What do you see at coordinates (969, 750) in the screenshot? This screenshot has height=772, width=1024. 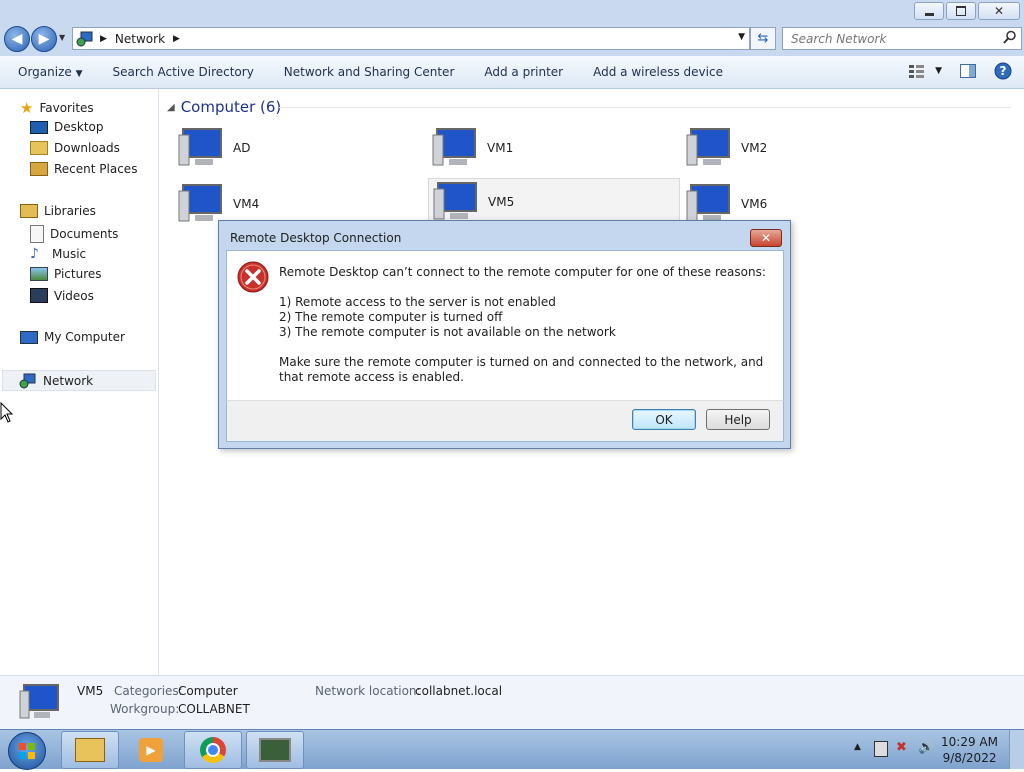 I see `clock: 10:29 AM 9/8/2022` at bounding box center [969, 750].